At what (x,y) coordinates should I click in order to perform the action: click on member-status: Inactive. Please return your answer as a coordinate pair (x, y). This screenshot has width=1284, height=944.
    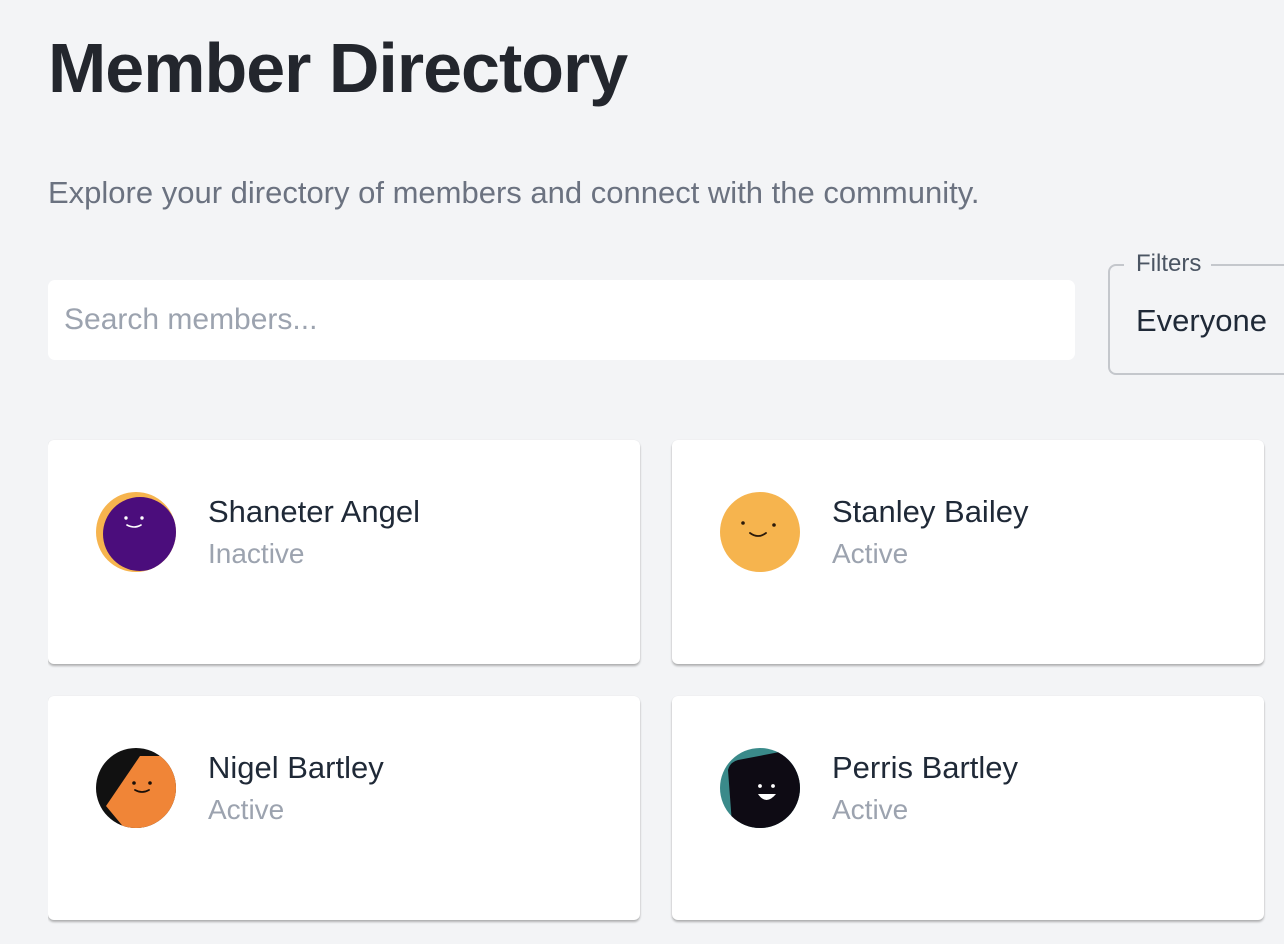
    Looking at the image, I should click on (256, 553).